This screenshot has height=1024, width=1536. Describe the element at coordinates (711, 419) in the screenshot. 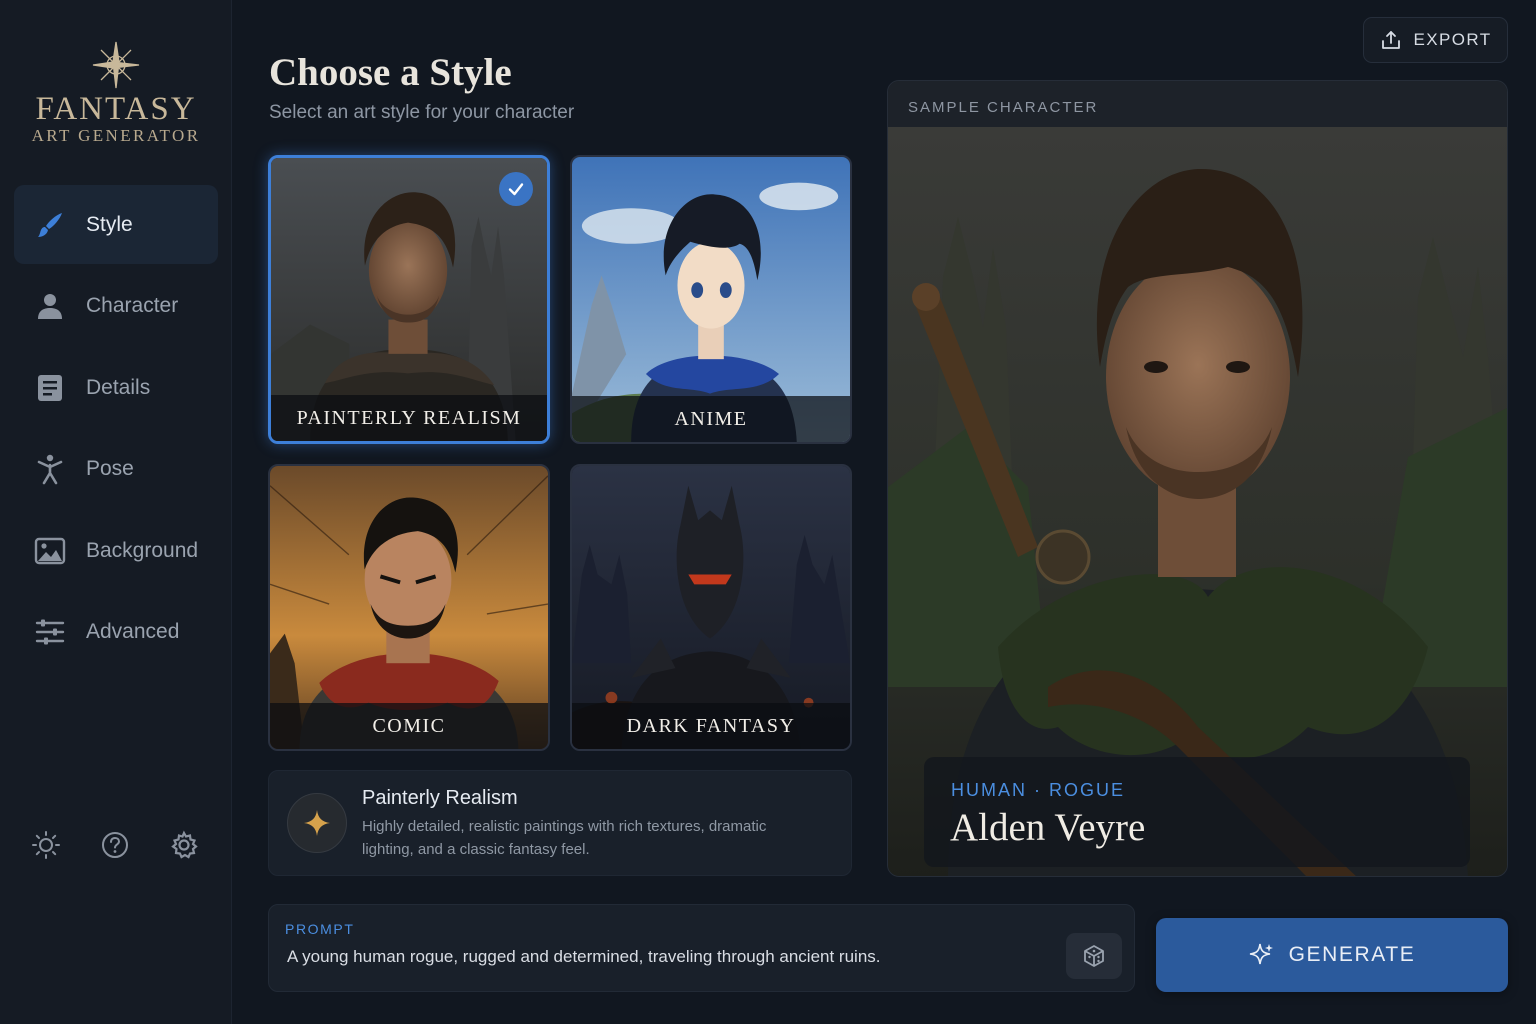

I see `style-card-label: ANIME` at that location.